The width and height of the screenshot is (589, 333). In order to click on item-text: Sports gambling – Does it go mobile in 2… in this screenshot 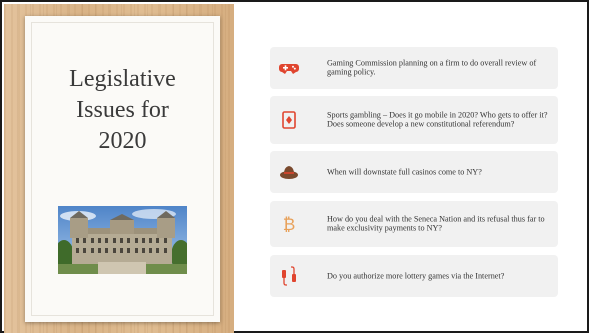, I will do `click(437, 119)`.